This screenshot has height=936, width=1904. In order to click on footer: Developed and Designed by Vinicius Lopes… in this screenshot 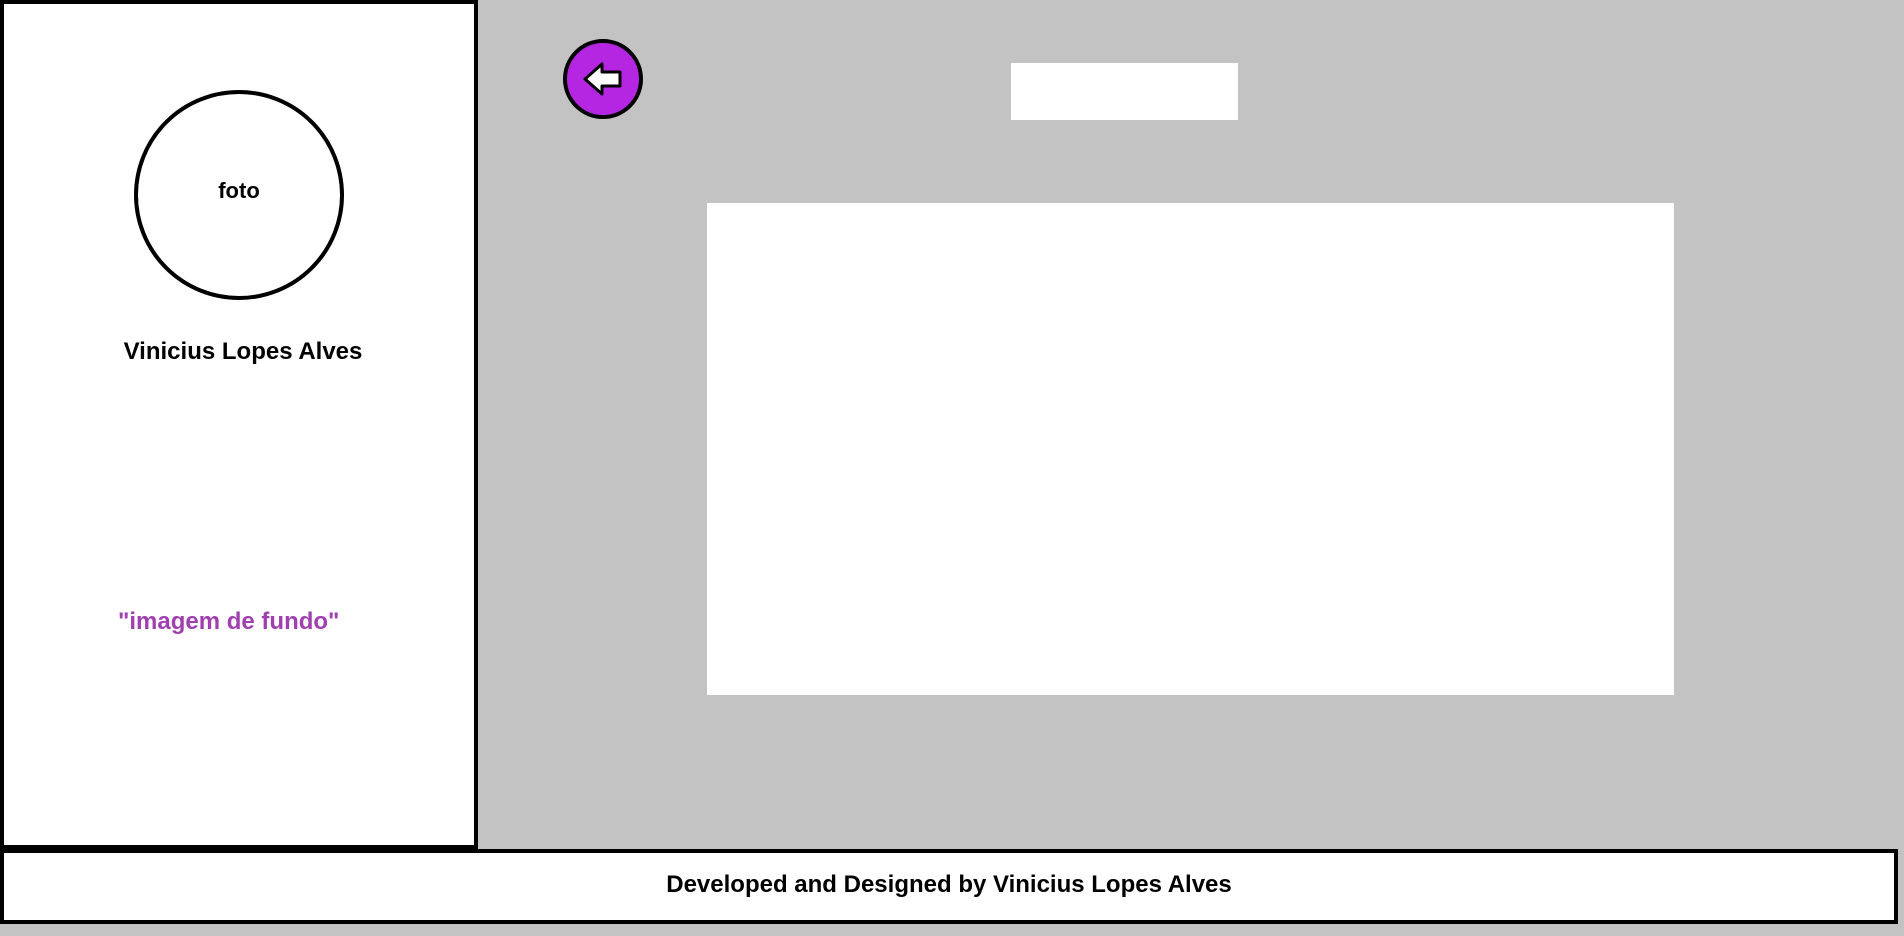, I will do `click(949, 886)`.